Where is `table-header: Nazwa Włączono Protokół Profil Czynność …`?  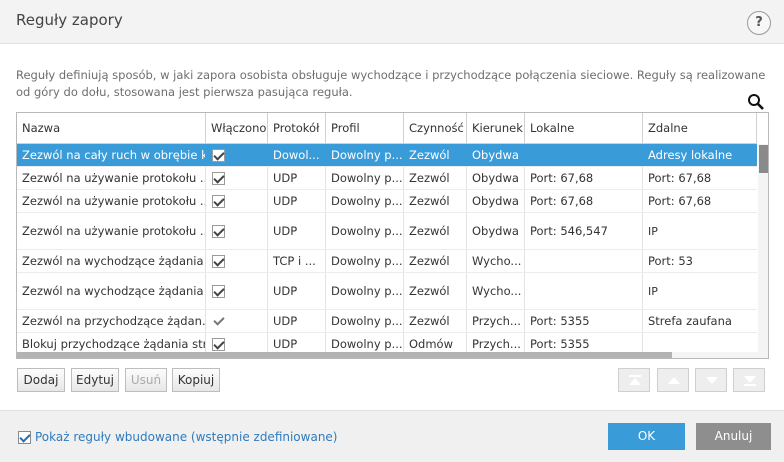 table-header: Nazwa Włączono Protokół Profil Czynność … is located at coordinates (387, 128).